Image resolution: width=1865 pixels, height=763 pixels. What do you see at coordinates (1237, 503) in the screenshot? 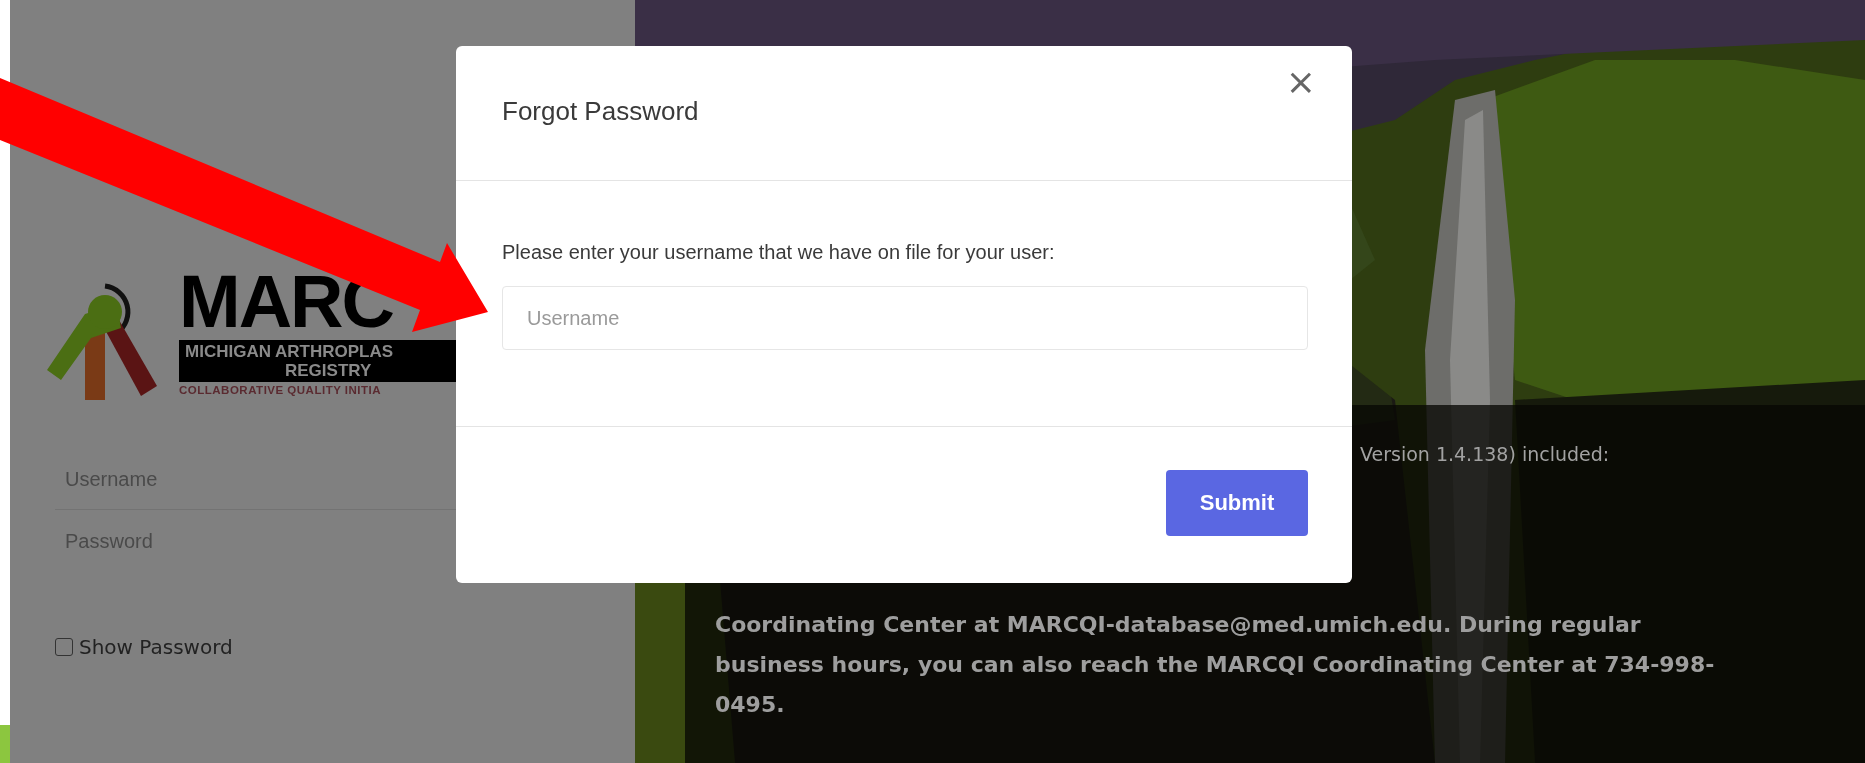
I see `submit-button: Submit` at bounding box center [1237, 503].